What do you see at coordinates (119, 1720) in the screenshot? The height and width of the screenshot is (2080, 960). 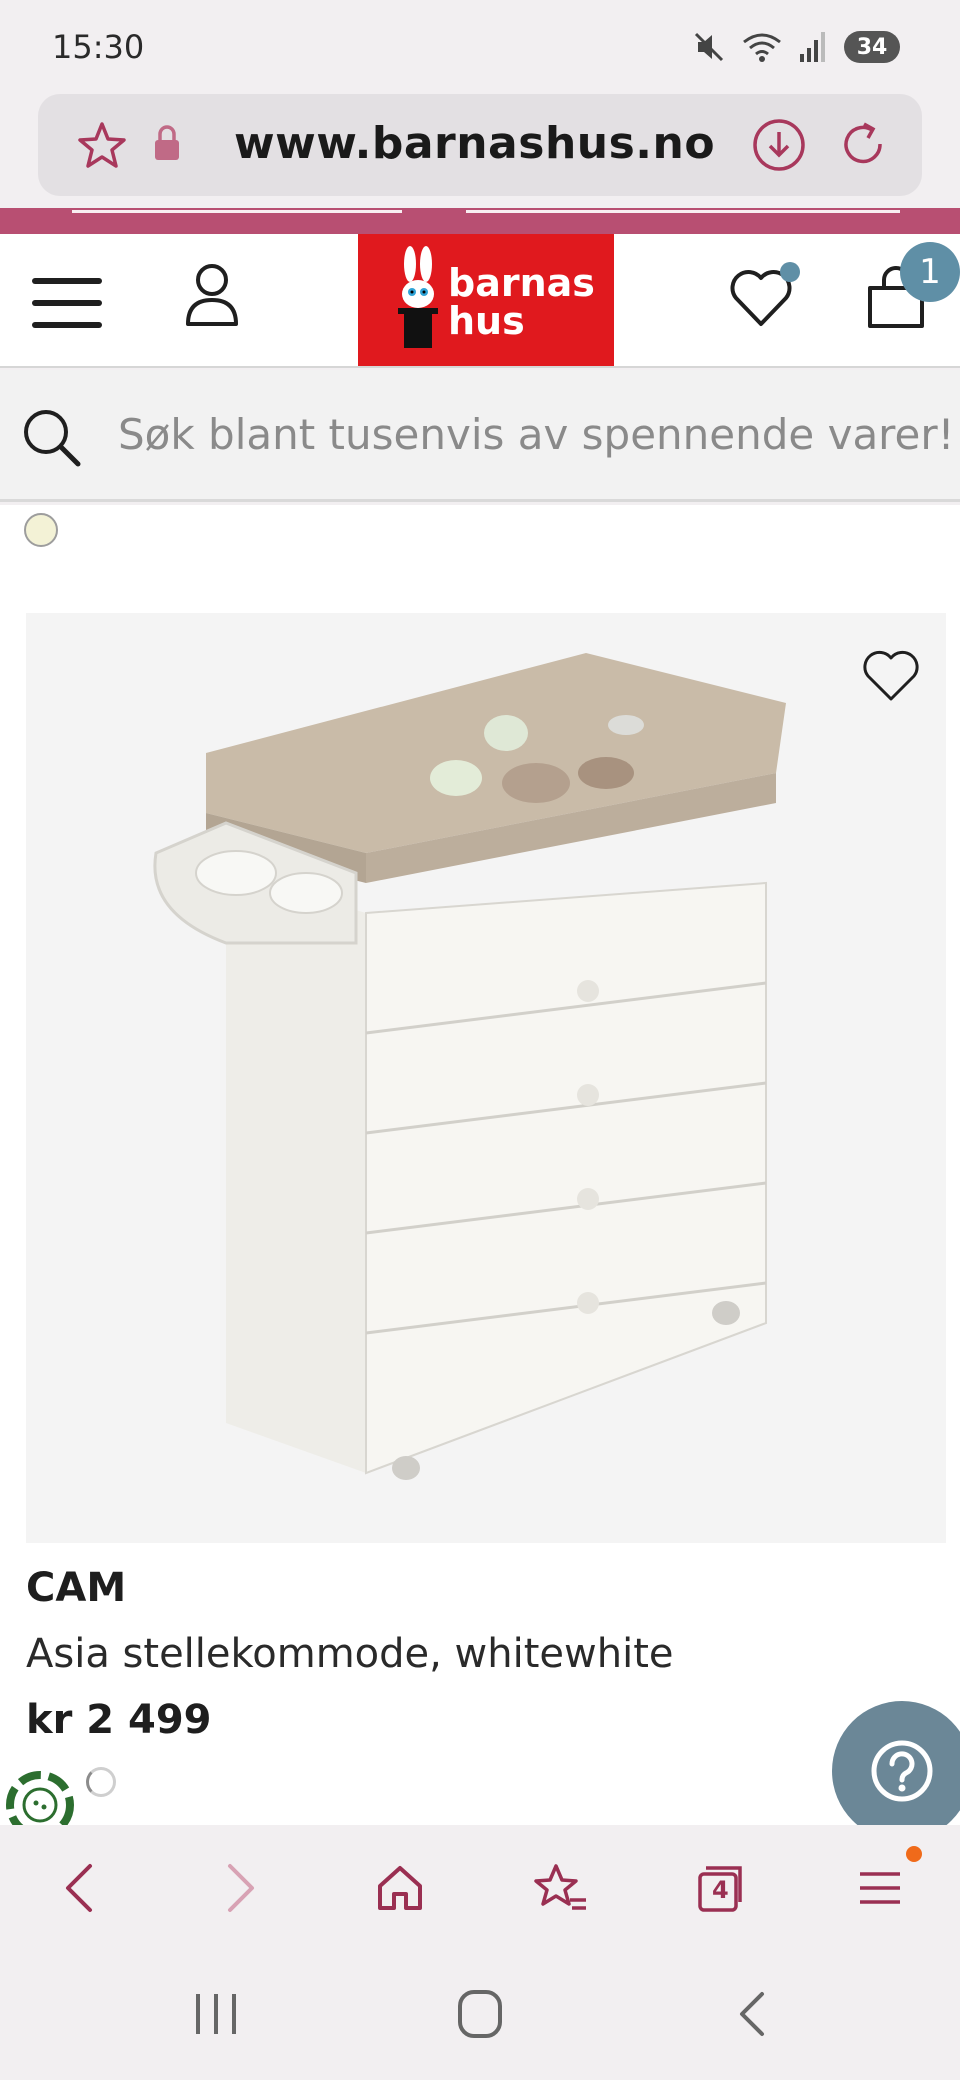 I see `product-price: kr 2 499` at bounding box center [119, 1720].